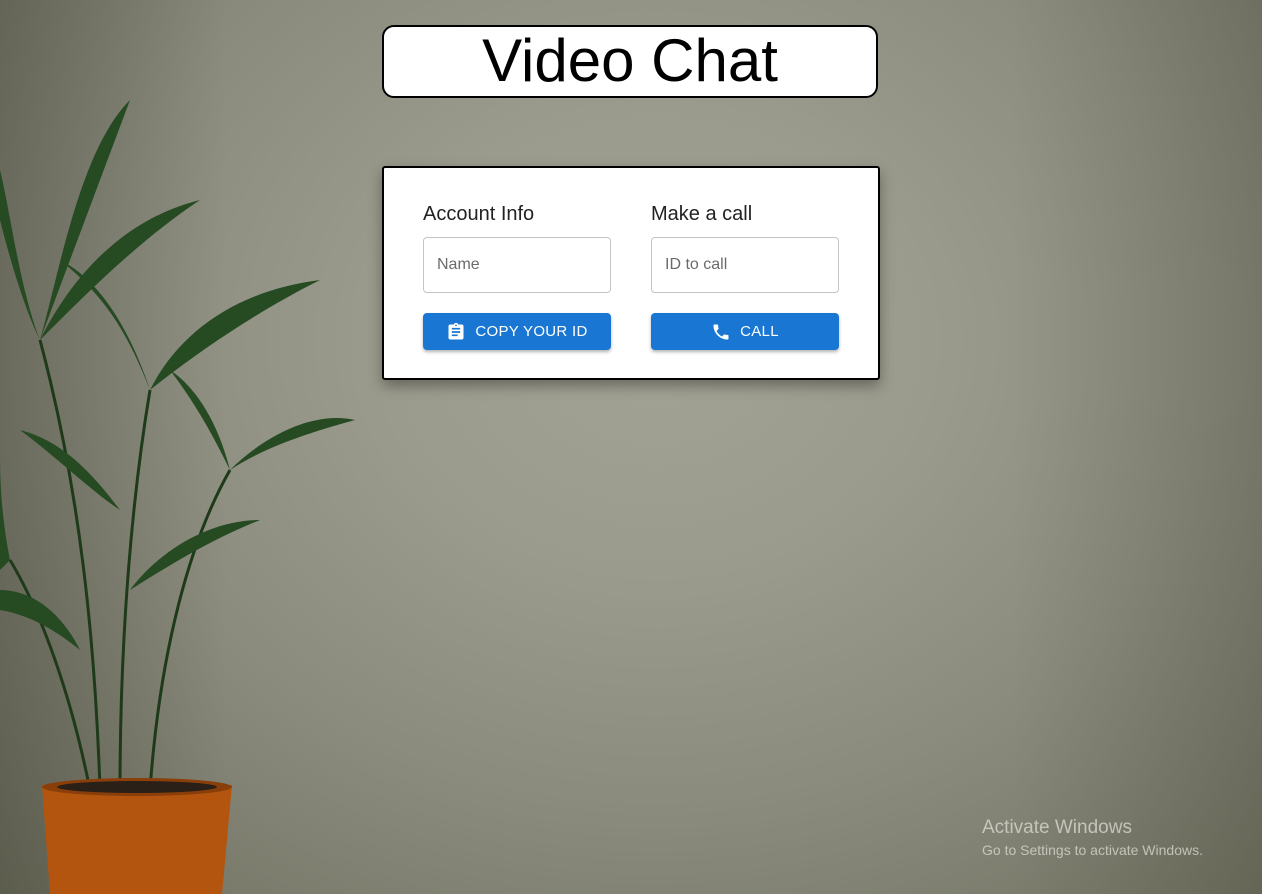 The height and width of the screenshot is (894, 1262). Describe the element at coordinates (456, 332) in the screenshot. I see `clipboard-icon` at that location.